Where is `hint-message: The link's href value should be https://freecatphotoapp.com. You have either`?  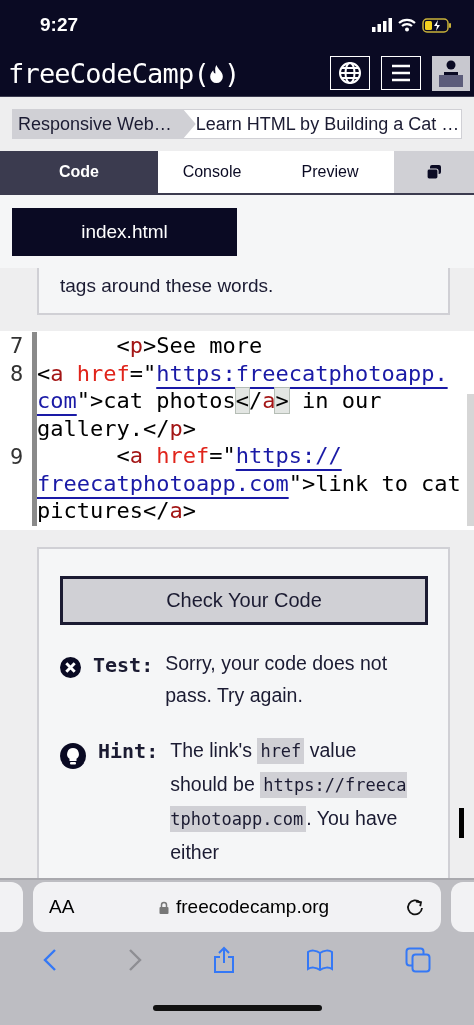
hint-message: The link's href value should be https://freecatphotoapp.com. You have either is located at coordinates (289, 801).